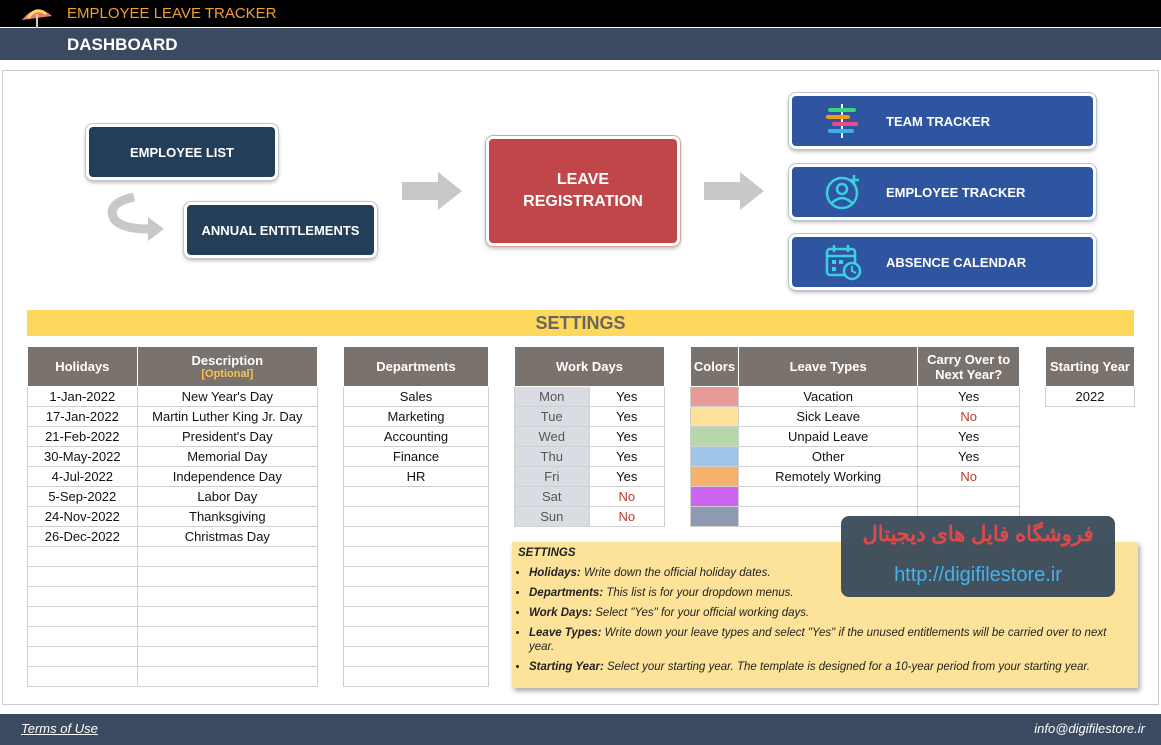  What do you see at coordinates (227, 536) in the screenshot?
I see `holiday-description: Christmas Day` at bounding box center [227, 536].